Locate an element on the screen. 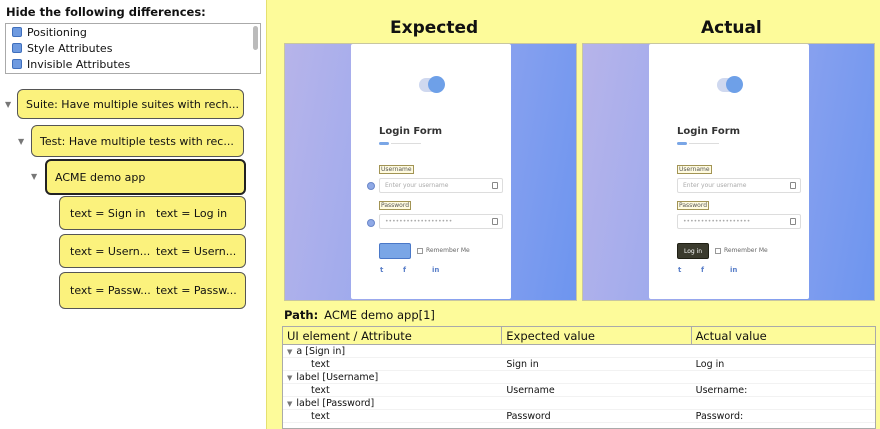 The image size is (880, 429). column-header: Actual value is located at coordinates (783, 336).